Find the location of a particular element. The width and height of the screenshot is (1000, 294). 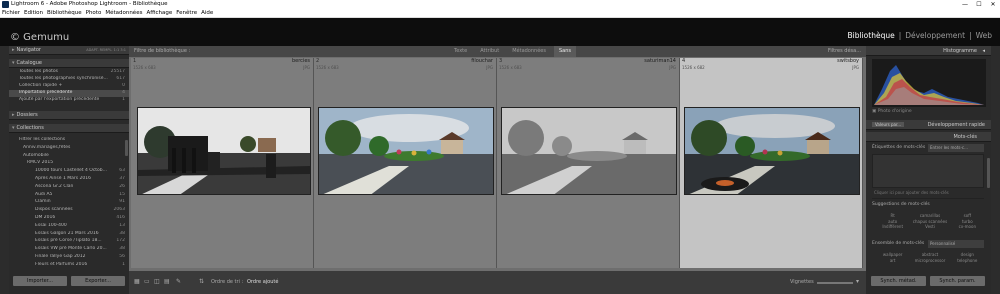

suggested-keyword: cx-moon is located at coordinates (967, 227).